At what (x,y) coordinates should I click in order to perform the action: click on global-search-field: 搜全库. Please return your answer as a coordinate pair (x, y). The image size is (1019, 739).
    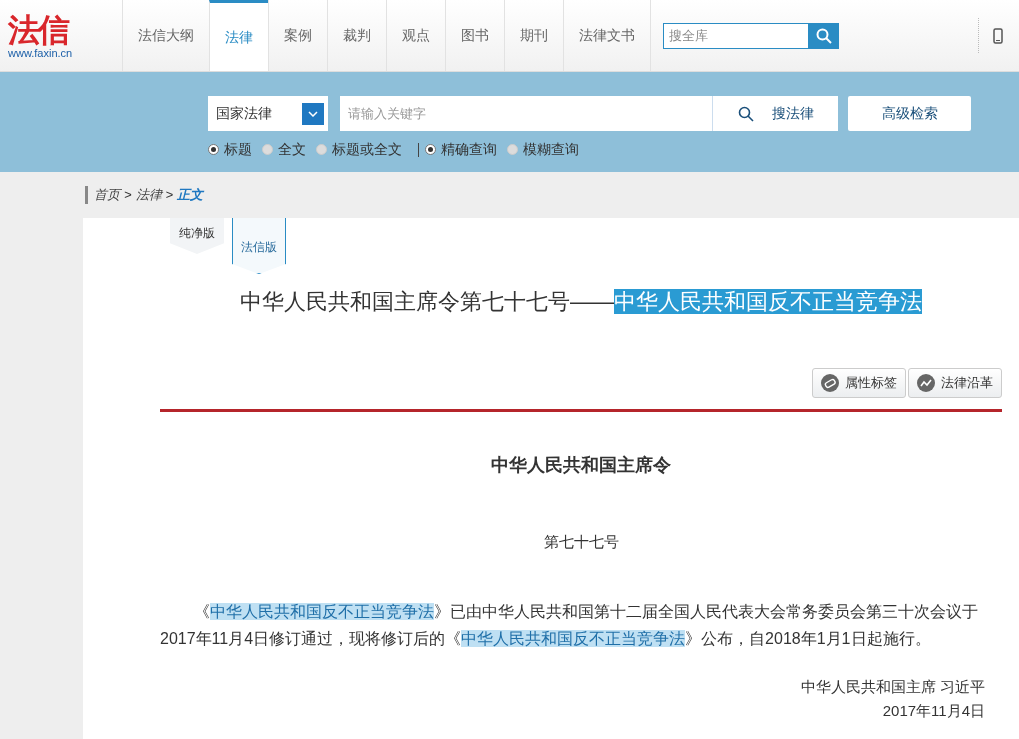
    Looking at the image, I should click on (736, 35).